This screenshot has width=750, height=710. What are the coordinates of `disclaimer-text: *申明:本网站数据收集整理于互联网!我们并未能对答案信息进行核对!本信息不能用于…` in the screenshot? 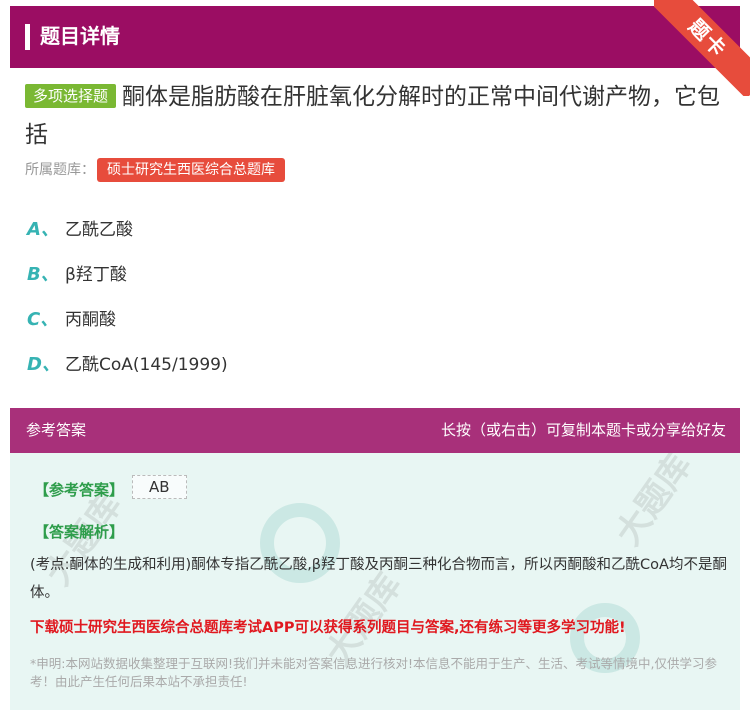 It's located at (373, 672).